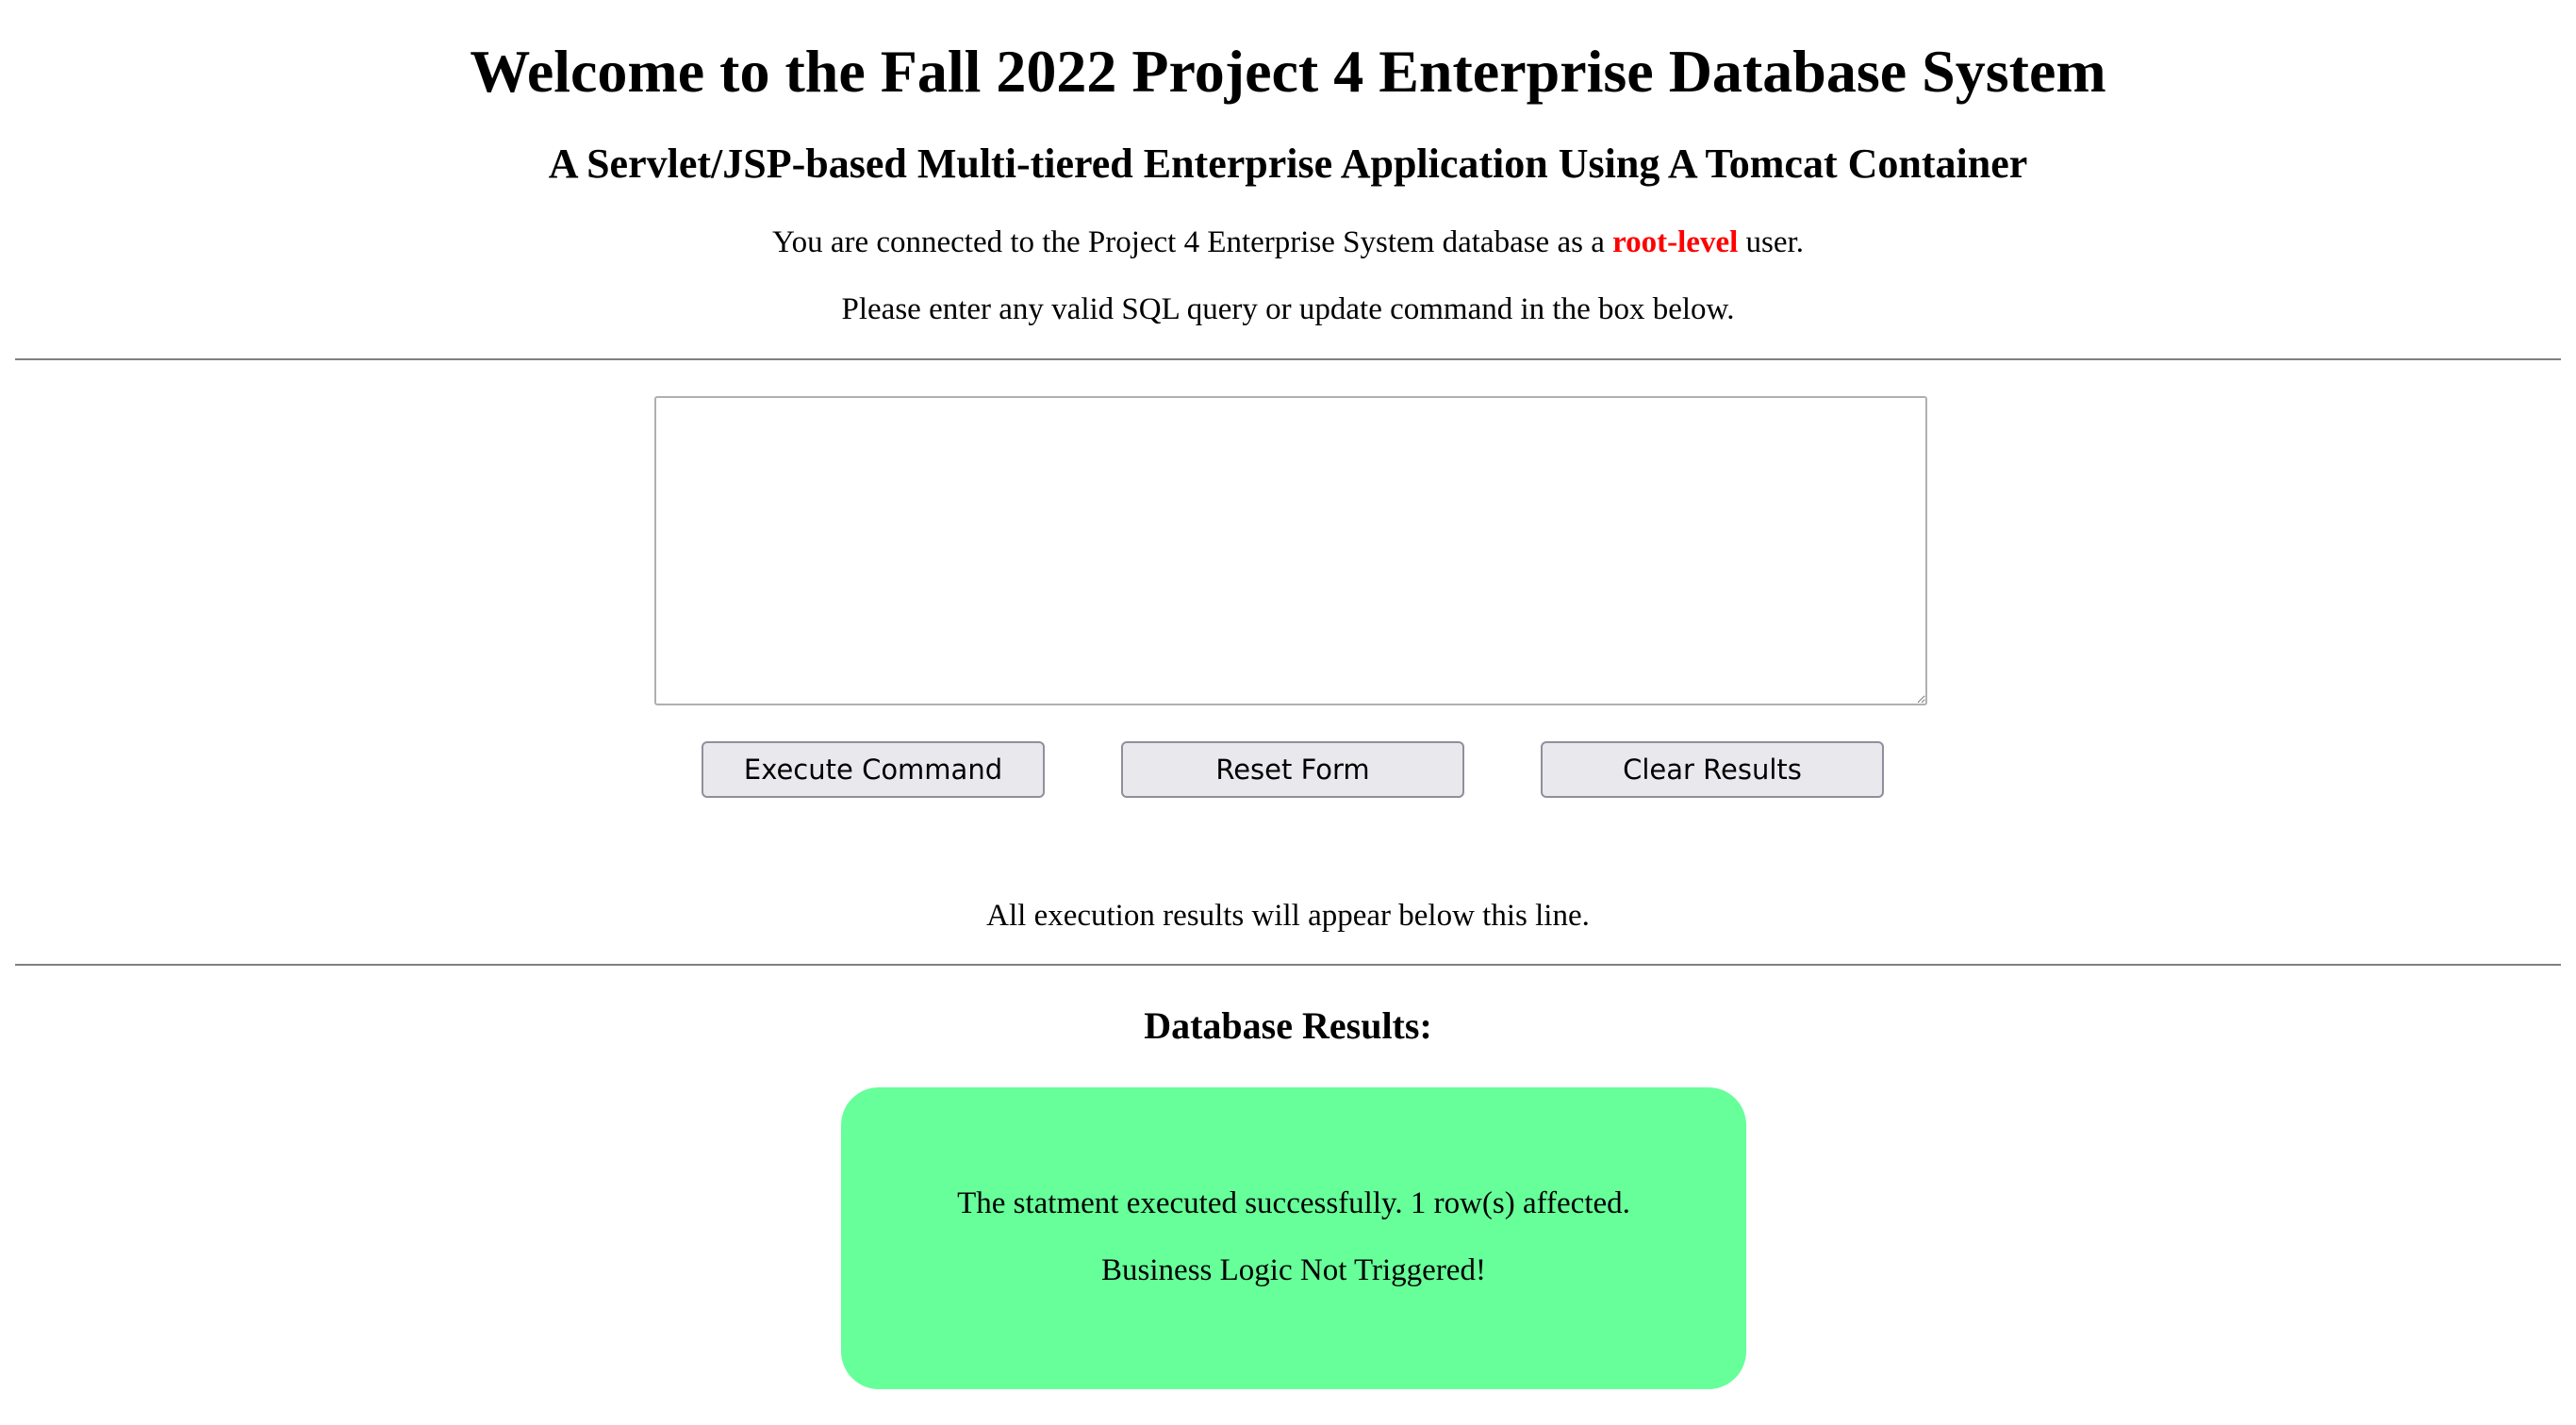  What do you see at coordinates (1293, 1270) in the screenshot?
I see `business-logic-message: Business Logic Not Triggered!` at bounding box center [1293, 1270].